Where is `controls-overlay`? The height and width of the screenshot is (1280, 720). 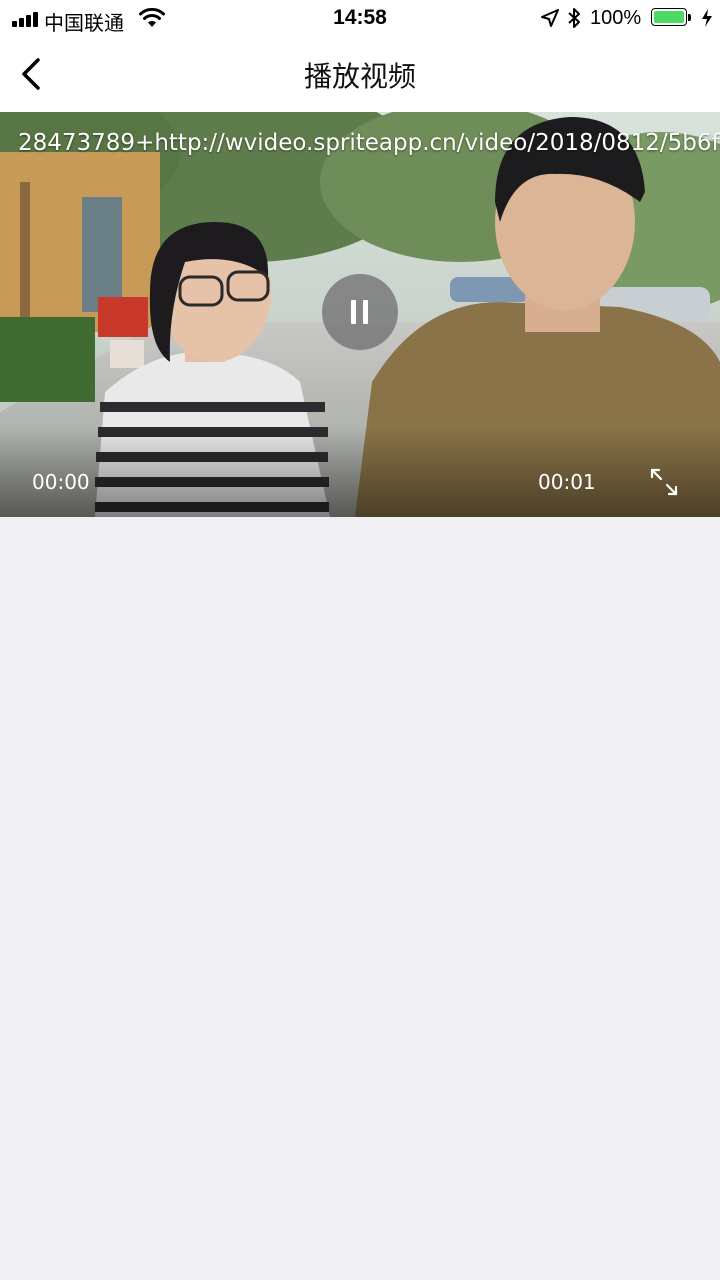
controls-overlay is located at coordinates (360, 472).